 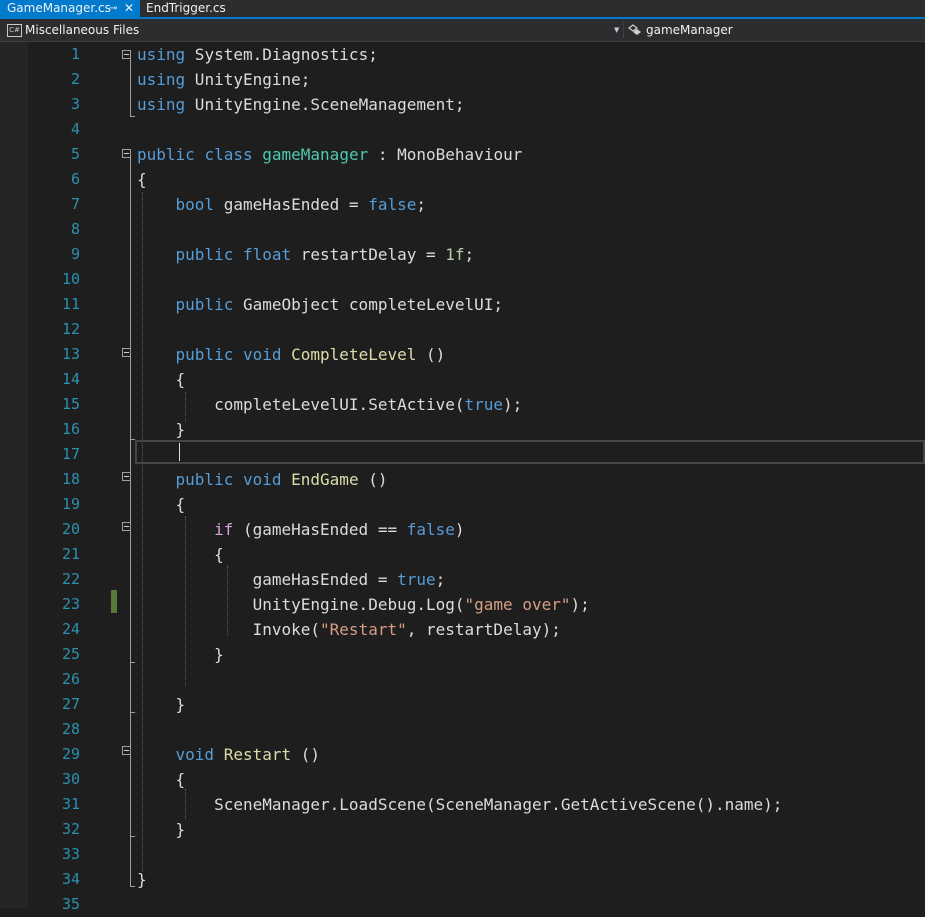 What do you see at coordinates (129, 8) in the screenshot?
I see `close-icon: ✕` at bounding box center [129, 8].